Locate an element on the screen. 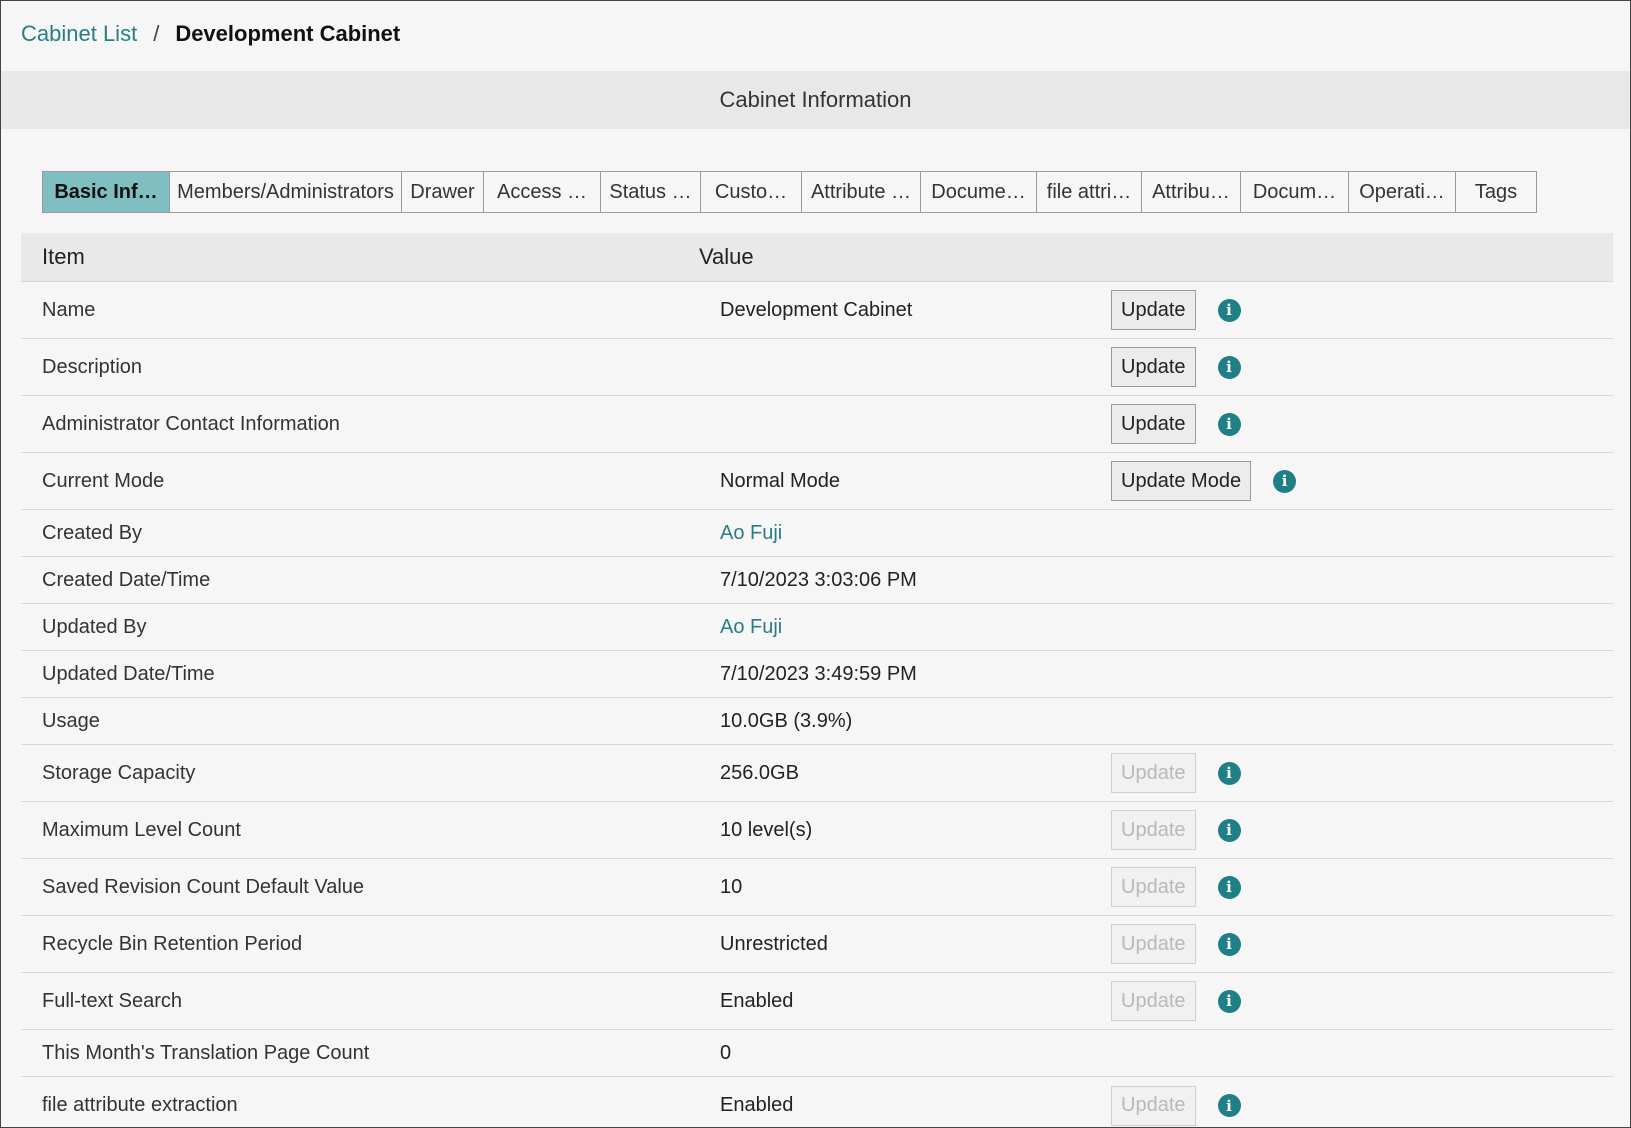 The height and width of the screenshot is (1128, 1631). row-label: Usage is located at coordinates (71, 720).